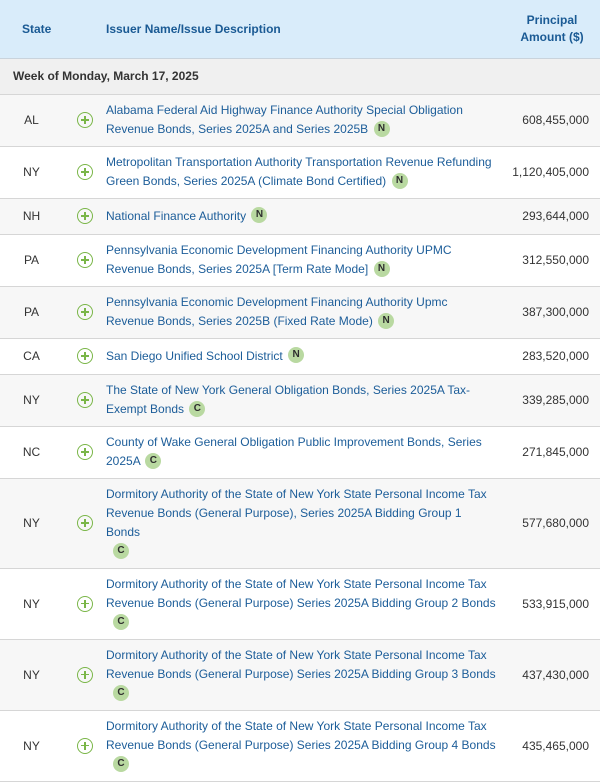 The image size is (600, 782). Describe the element at coordinates (552, 746) in the screenshot. I see `row-amount: 435,465,000` at that location.